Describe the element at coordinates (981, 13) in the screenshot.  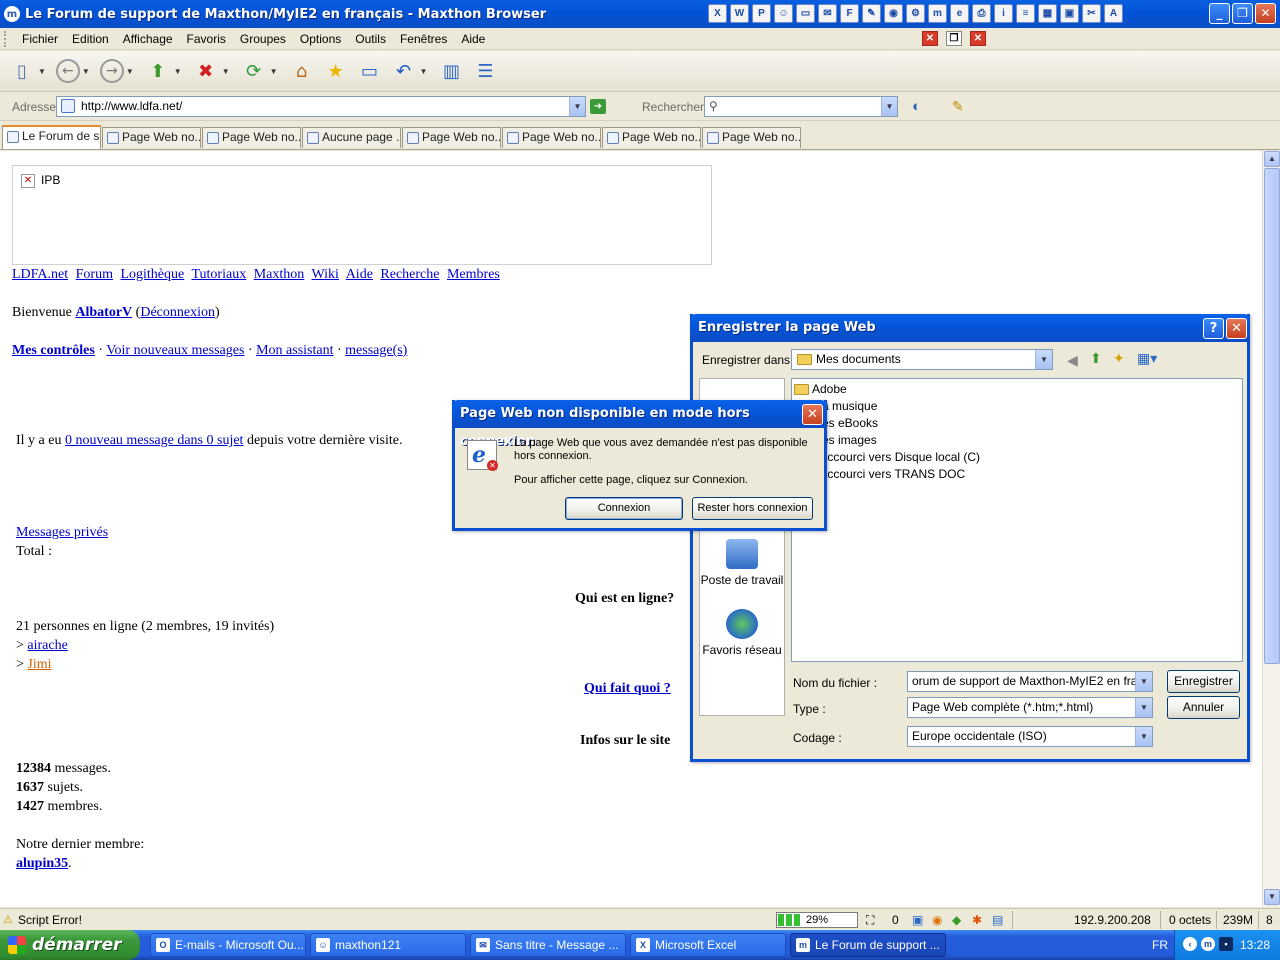
I see `print-icon: ⎙` at that location.